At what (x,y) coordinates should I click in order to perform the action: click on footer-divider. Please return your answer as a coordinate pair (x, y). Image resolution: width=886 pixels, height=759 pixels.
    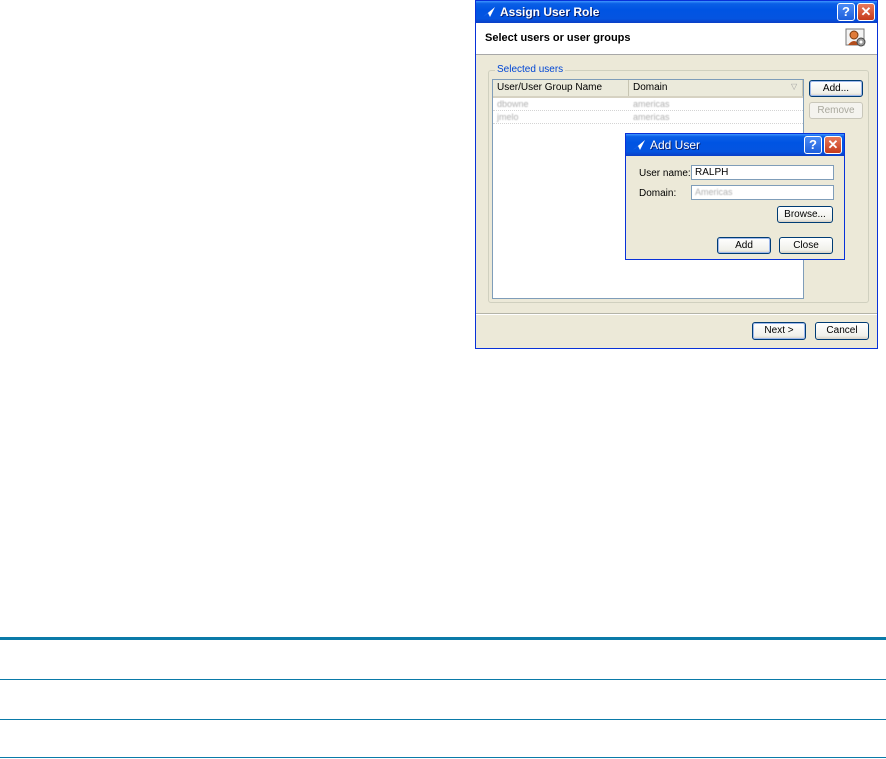
    Looking at the image, I should click on (676, 314).